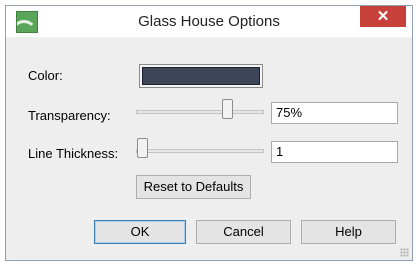 The height and width of the screenshot is (267, 419). What do you see at coordinates (243, 232) in the screenshot?
I see `cancel-button: Cancel` at bounding box center [243, 232].